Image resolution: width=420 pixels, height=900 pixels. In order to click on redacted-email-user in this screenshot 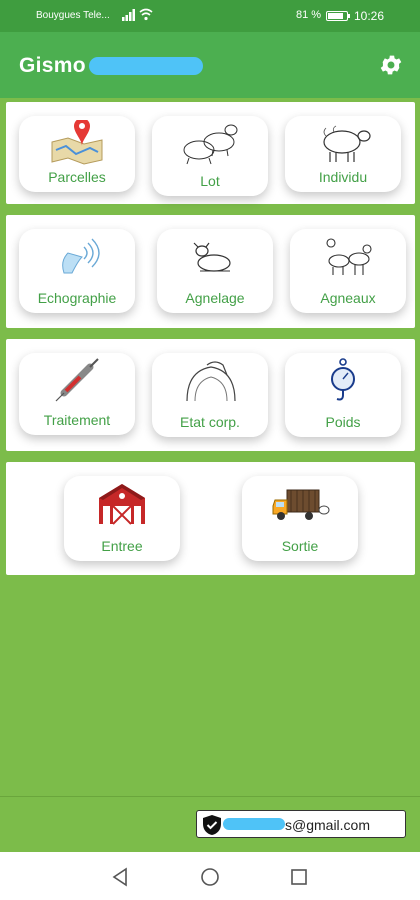, I will do `click(254, 824)`.